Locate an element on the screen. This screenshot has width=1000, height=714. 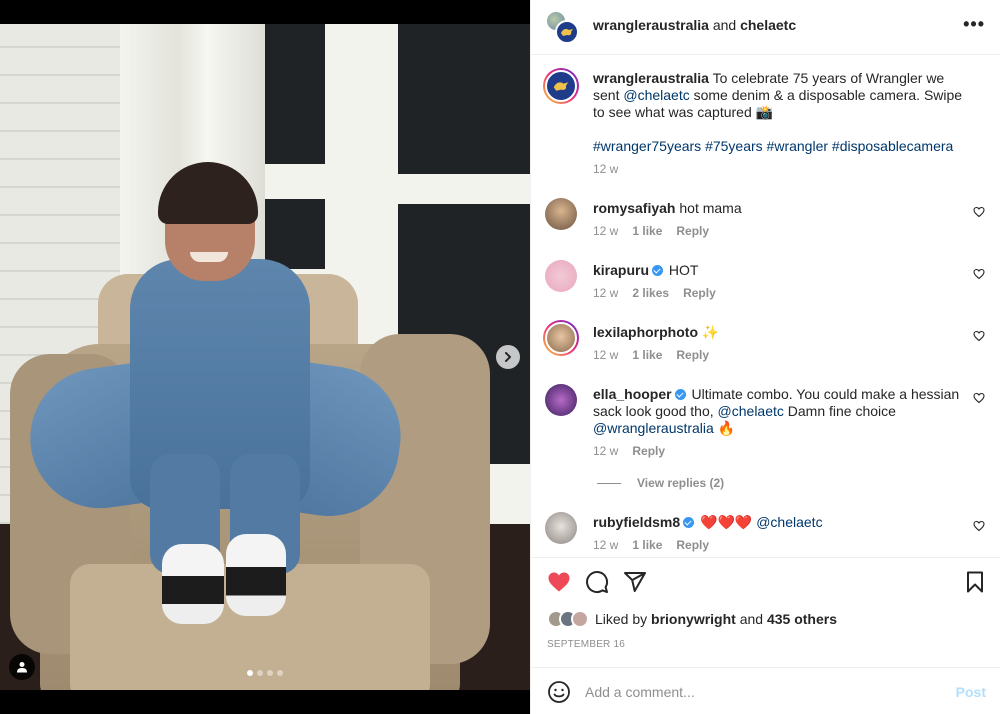
comment-row: kirapuru HOT 12 w 2 likes Reply is located at coordinates (765, 282).